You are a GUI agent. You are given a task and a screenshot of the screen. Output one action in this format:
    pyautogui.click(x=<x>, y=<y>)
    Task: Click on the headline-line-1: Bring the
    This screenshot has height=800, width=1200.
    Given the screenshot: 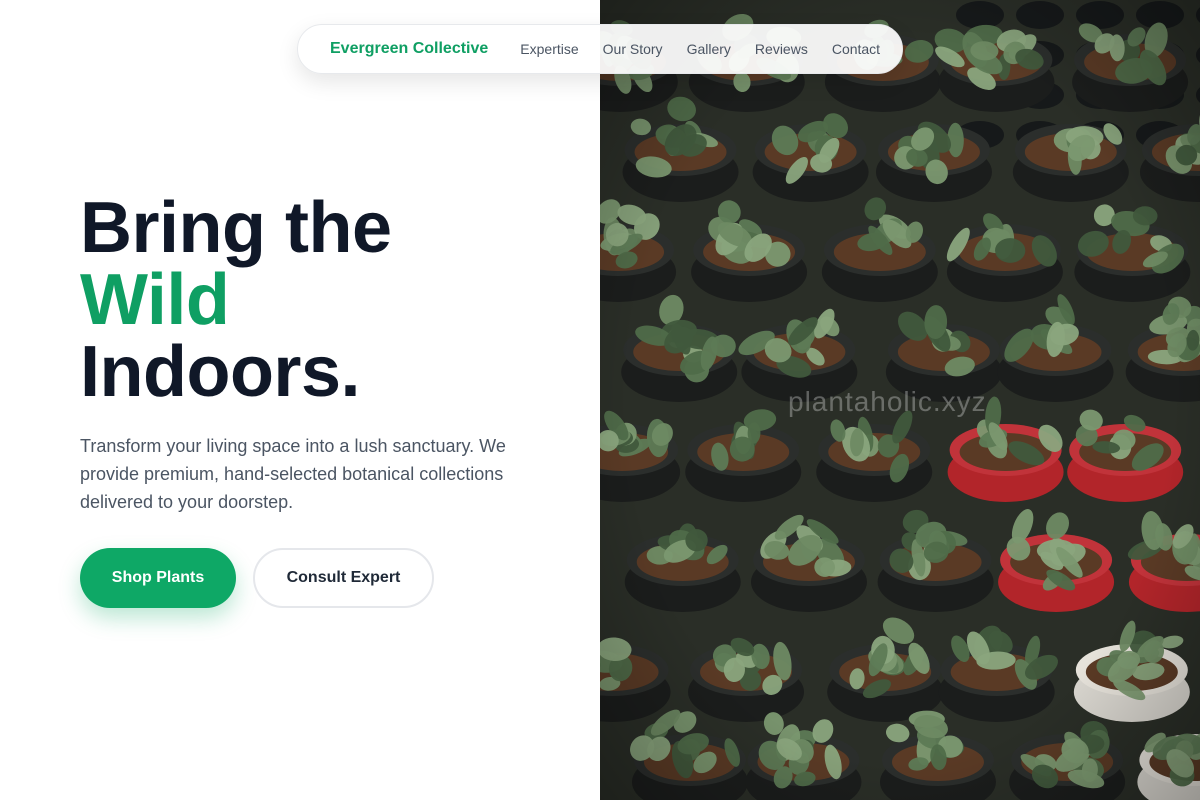 What is the action you would take?
    pyautogui.click(x=236, y=228)
    